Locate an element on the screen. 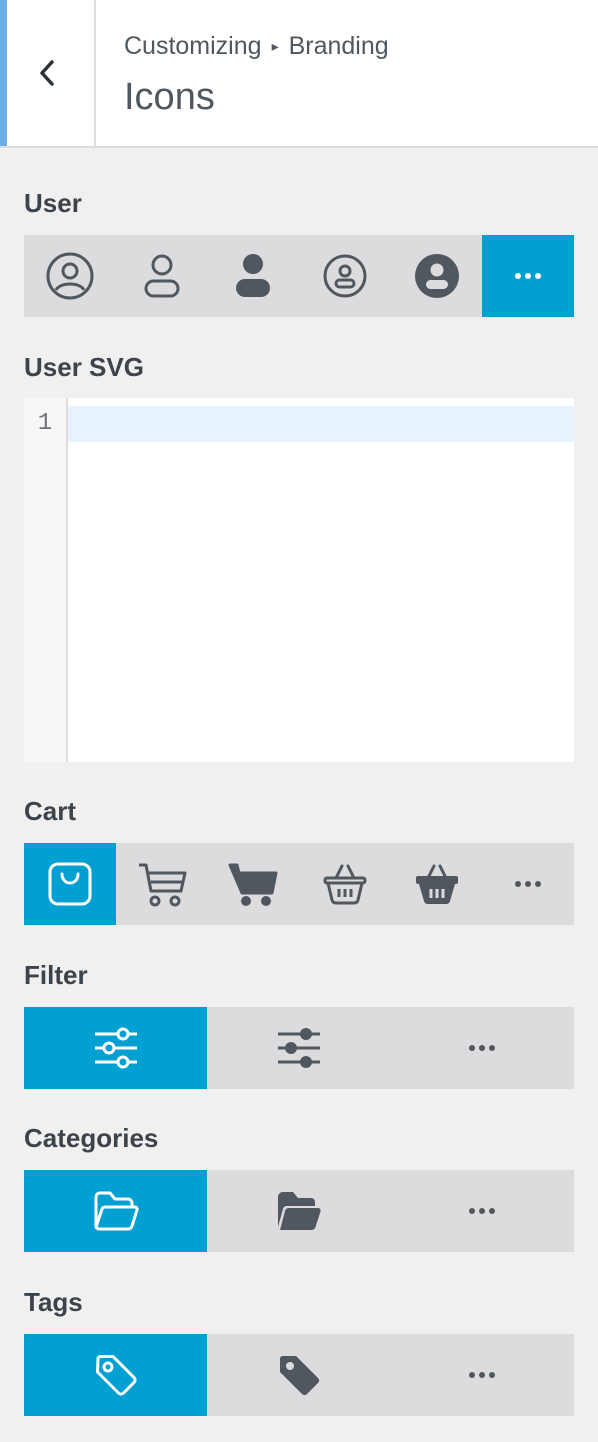  user-circle-alt-icon is located at coordinates (345, 276).